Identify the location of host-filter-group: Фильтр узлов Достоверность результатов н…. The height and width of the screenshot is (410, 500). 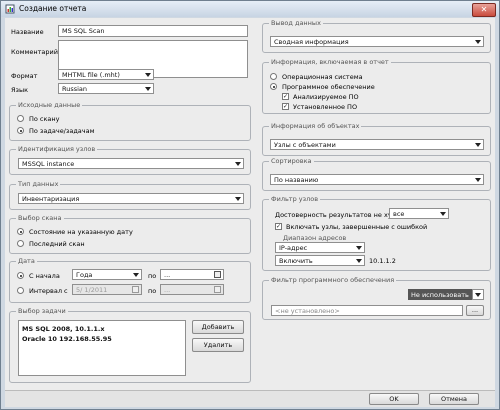
(376, 233).